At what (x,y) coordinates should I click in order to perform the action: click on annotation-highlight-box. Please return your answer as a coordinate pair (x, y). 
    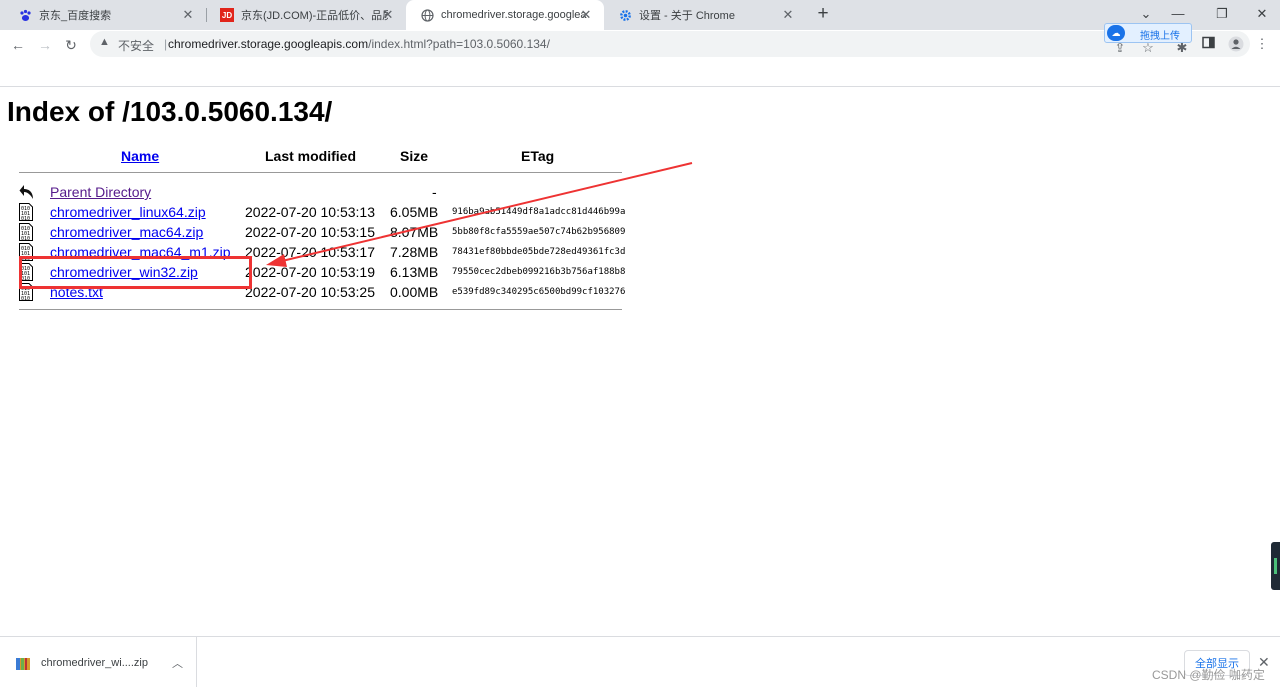
    Looking at the image, I should click on (135, 272).